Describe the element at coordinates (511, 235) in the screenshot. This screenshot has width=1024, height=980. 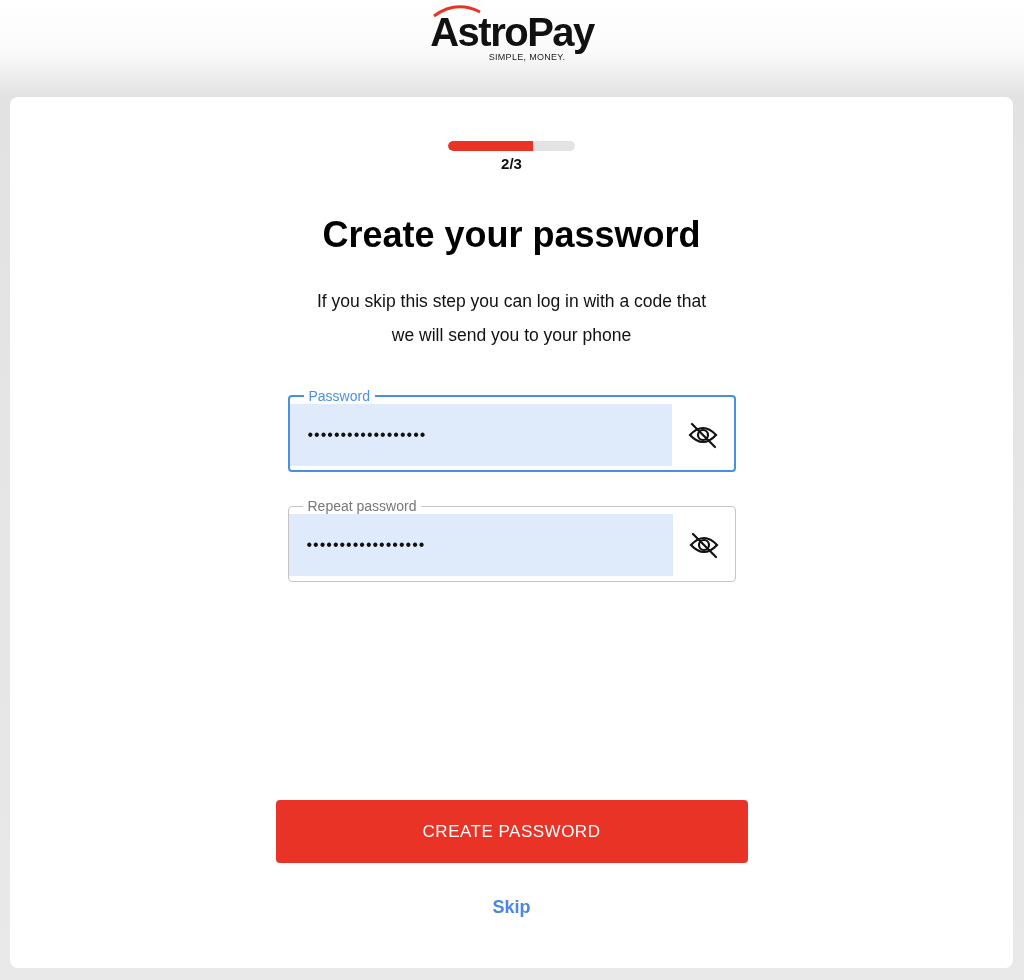
I see `page-title: Create your password` at that location.